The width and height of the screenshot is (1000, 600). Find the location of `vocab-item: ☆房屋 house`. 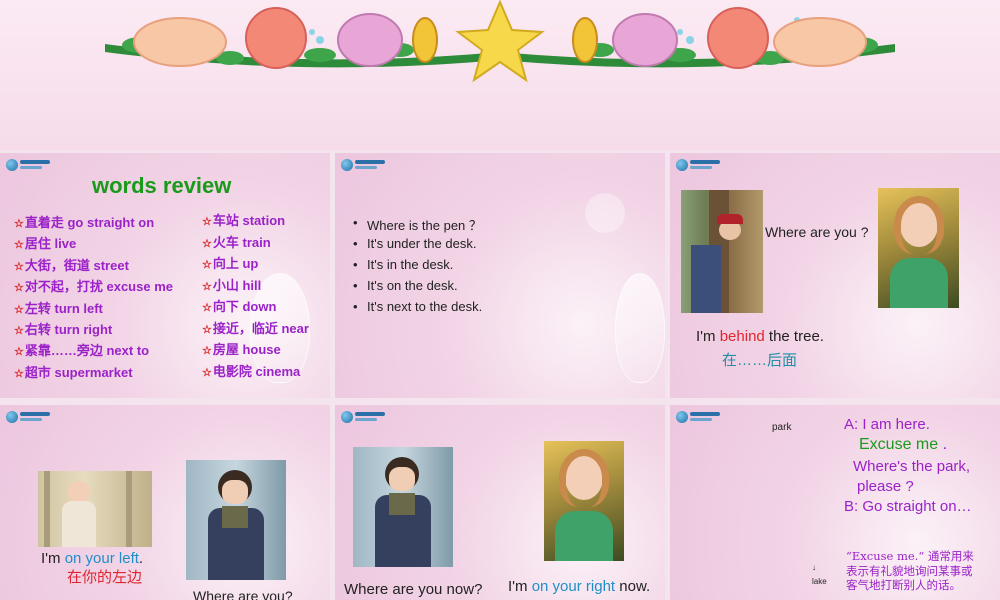

vocab-item: ☆房屋 house is located at coordinates (255, 351).